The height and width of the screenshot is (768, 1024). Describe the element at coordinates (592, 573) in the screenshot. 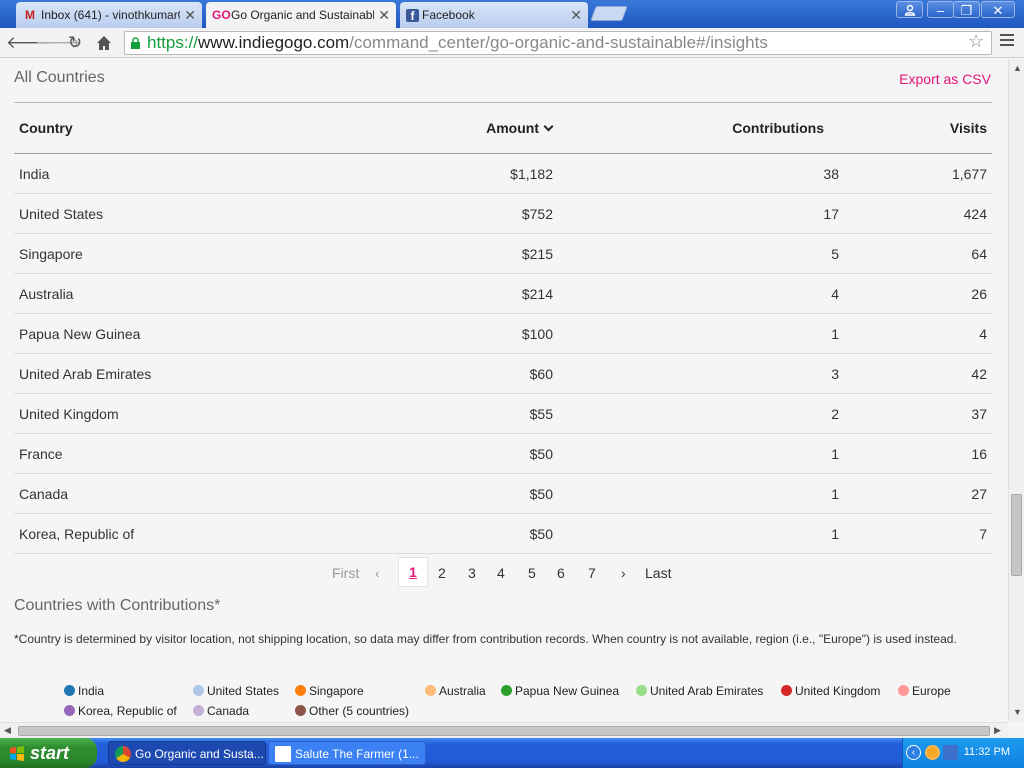

I see `pagination-page: 7` at that location.